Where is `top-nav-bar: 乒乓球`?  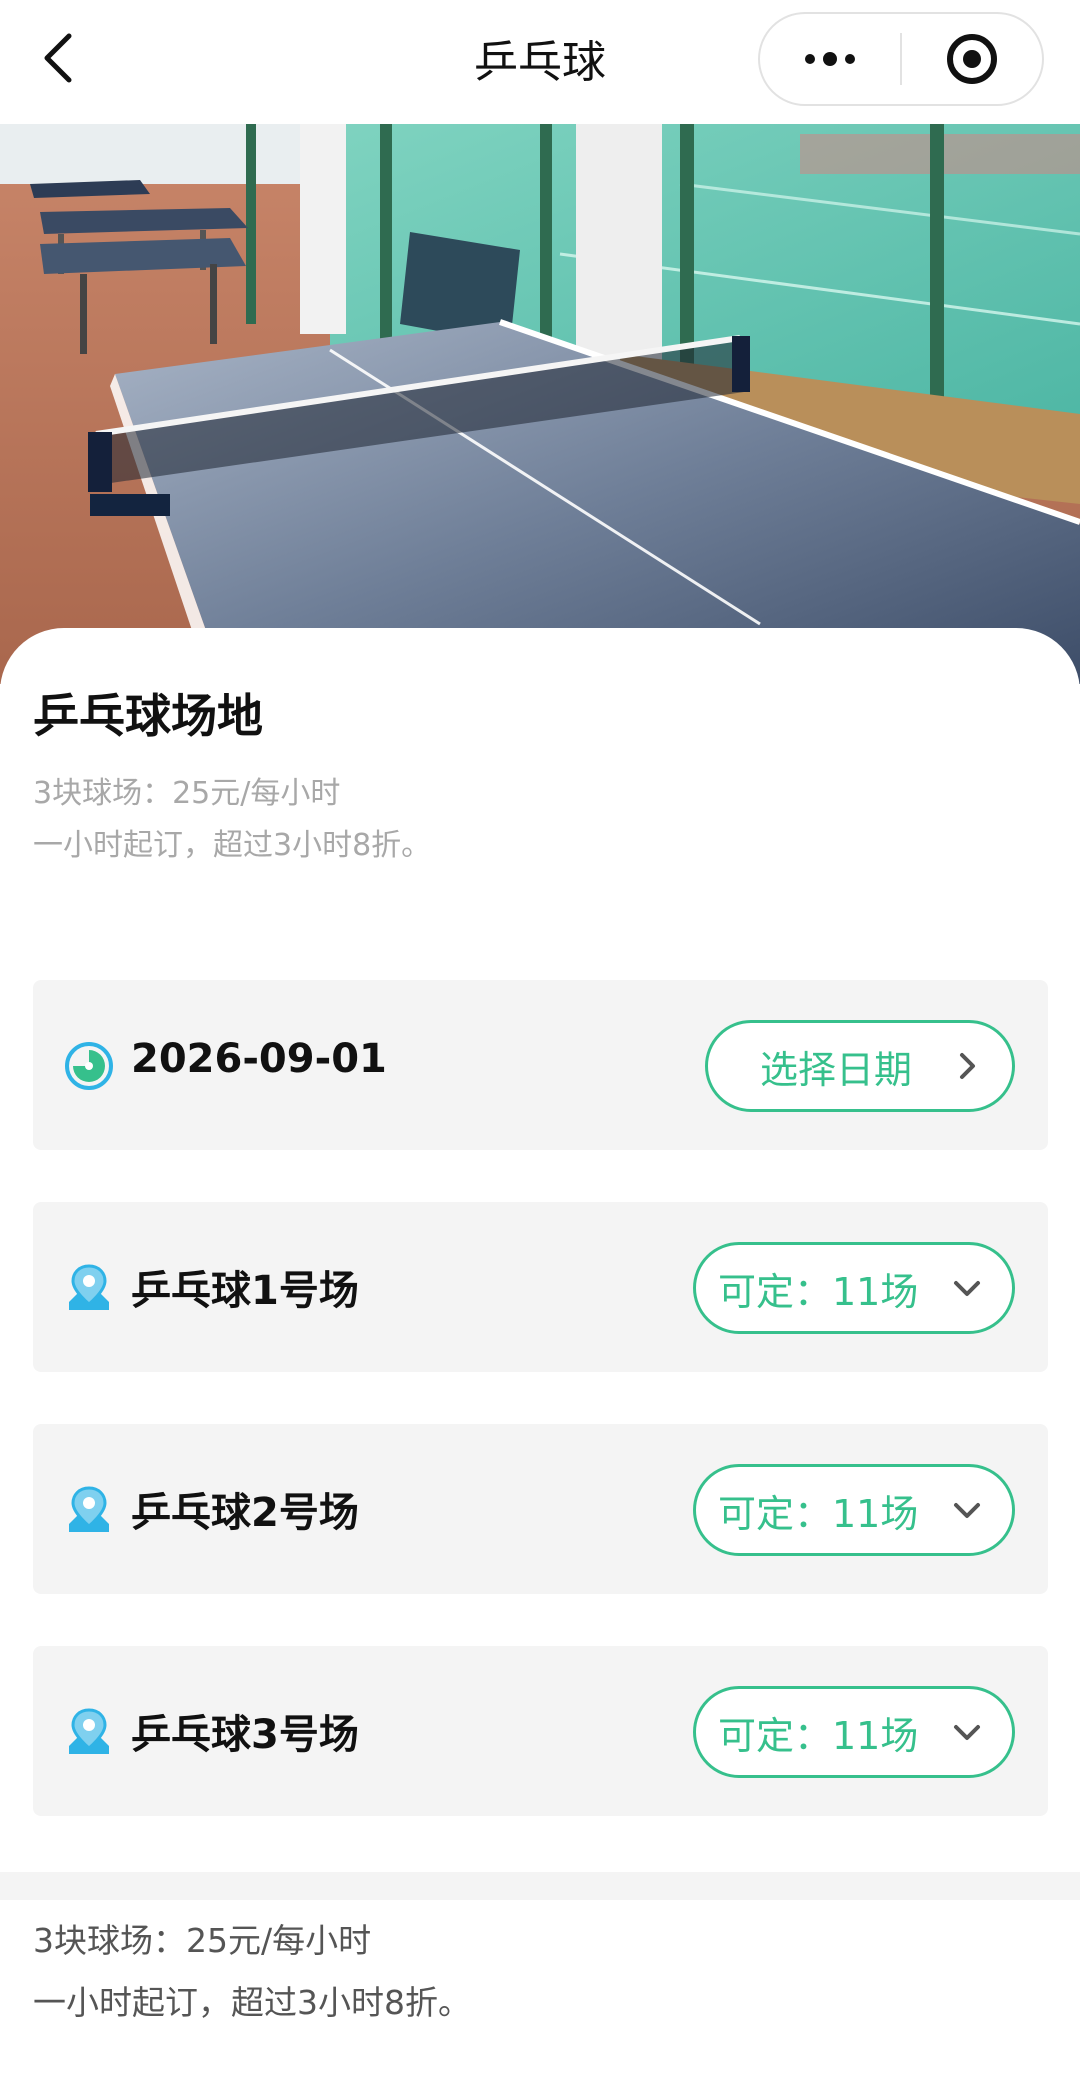
top-nav-bar: 乒乓球 is located at coordinates (540, 62).